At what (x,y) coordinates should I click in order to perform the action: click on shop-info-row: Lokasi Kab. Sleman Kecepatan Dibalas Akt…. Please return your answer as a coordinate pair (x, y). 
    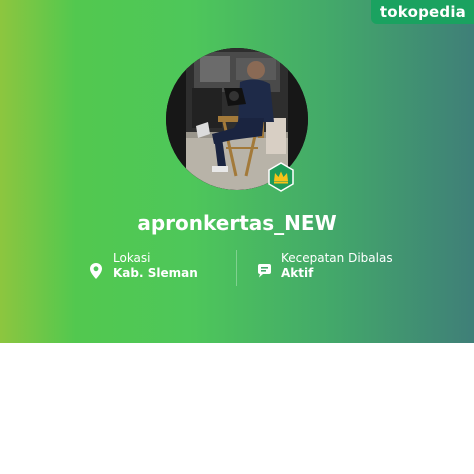
    Looking at the image, I should click on (237, 270).